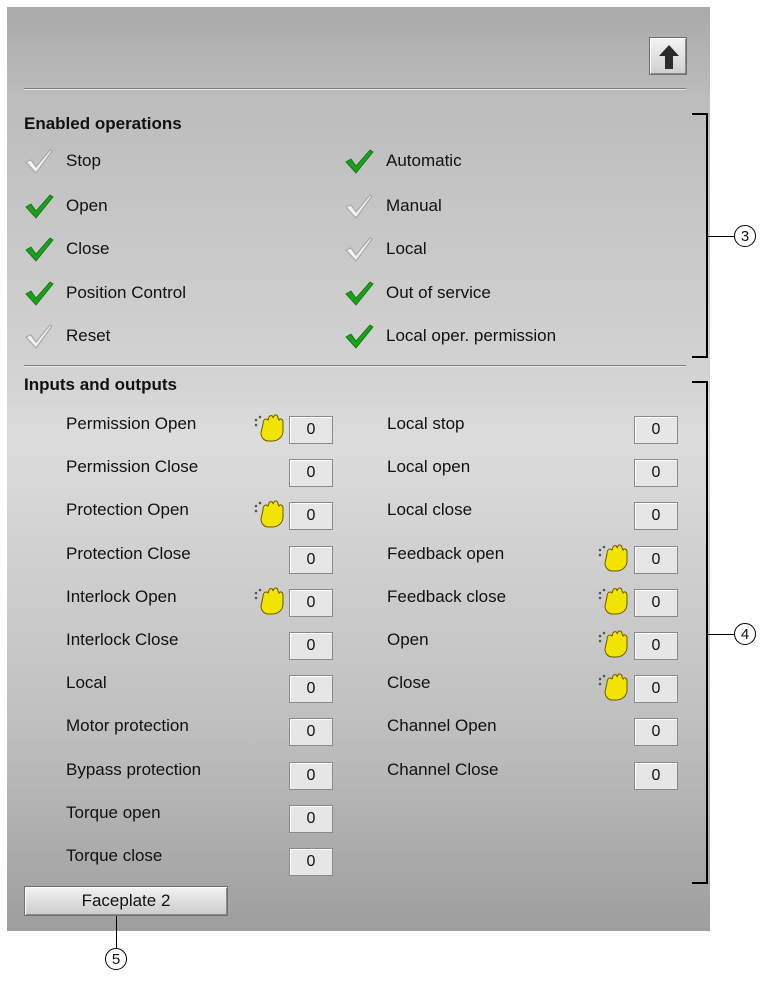  I want to click on enabled-operations-heading: Enabled operations, so click(103, 123).